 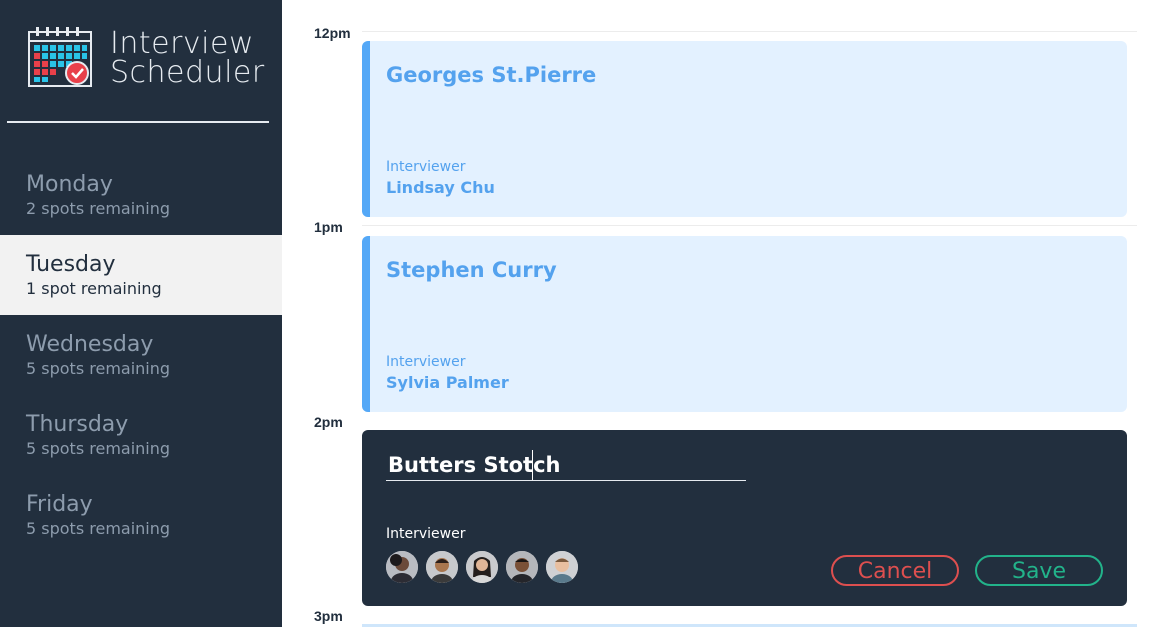 What do you see at coordinates (447, 382) in the screenshot?
I see `interviewer-name: Sylvia Palmer` at bounding box center [447, 382].